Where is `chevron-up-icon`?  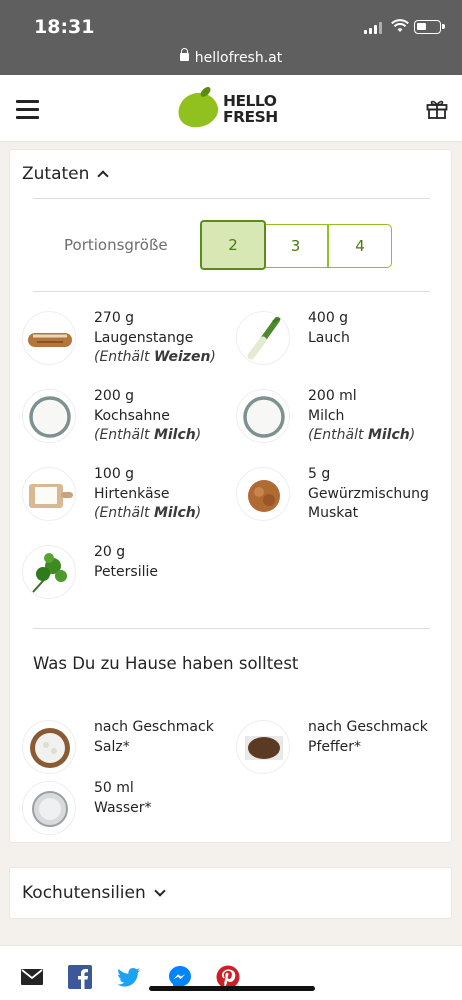 chevron-up-icon is located at coordinates (103, 176).